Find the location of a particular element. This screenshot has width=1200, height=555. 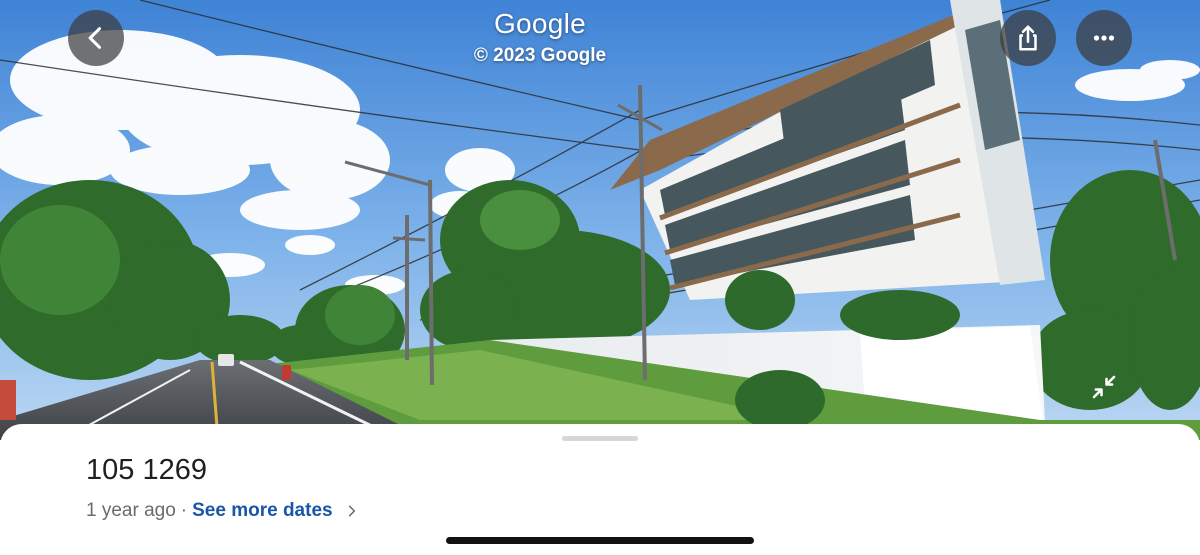

more-horizontal-icon is located at coordinates (1104, 38).